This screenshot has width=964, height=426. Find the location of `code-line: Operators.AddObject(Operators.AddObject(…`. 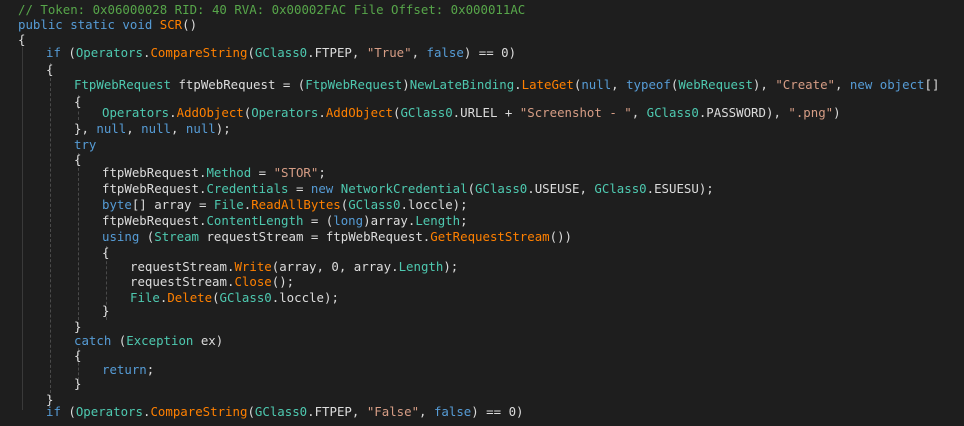

code-line: Operators.AddObject(Operators.AddObject(… is located at coordinates (471, 113).